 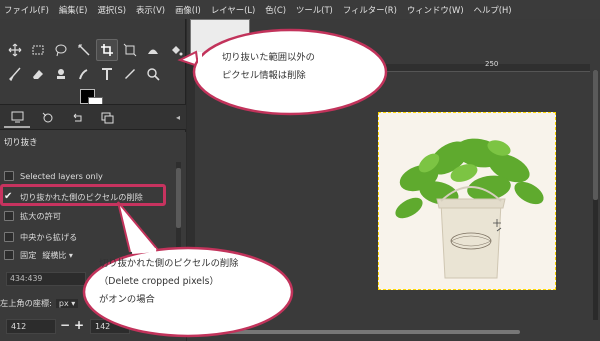 I want to click on menu-item: 表示(V), so click(x=150, y=10).